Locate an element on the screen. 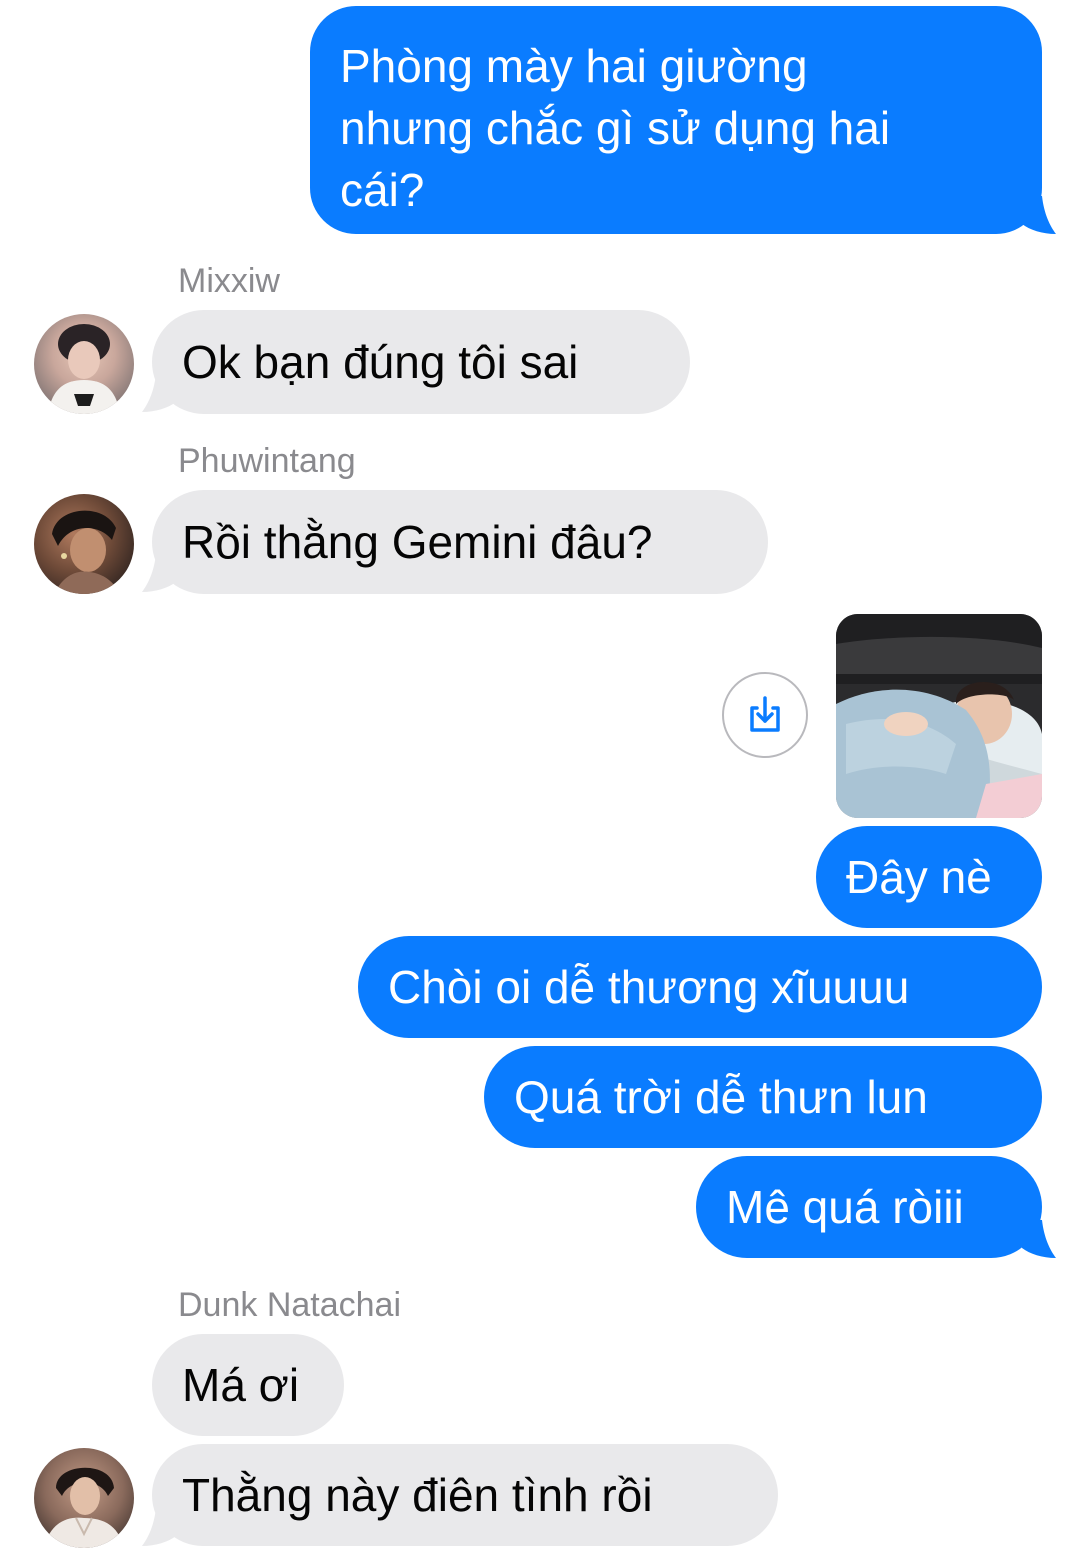 This screenshot has width=1080, height=1561. message-text: Thằng này điên tình rồi is located at coordinates (417, 1495).